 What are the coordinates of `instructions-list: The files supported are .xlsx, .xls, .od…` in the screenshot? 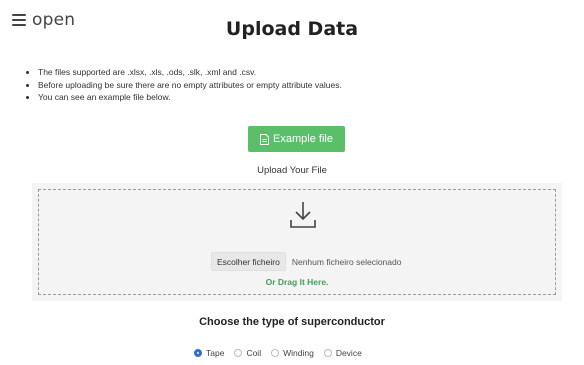 It's located at (184, 85).